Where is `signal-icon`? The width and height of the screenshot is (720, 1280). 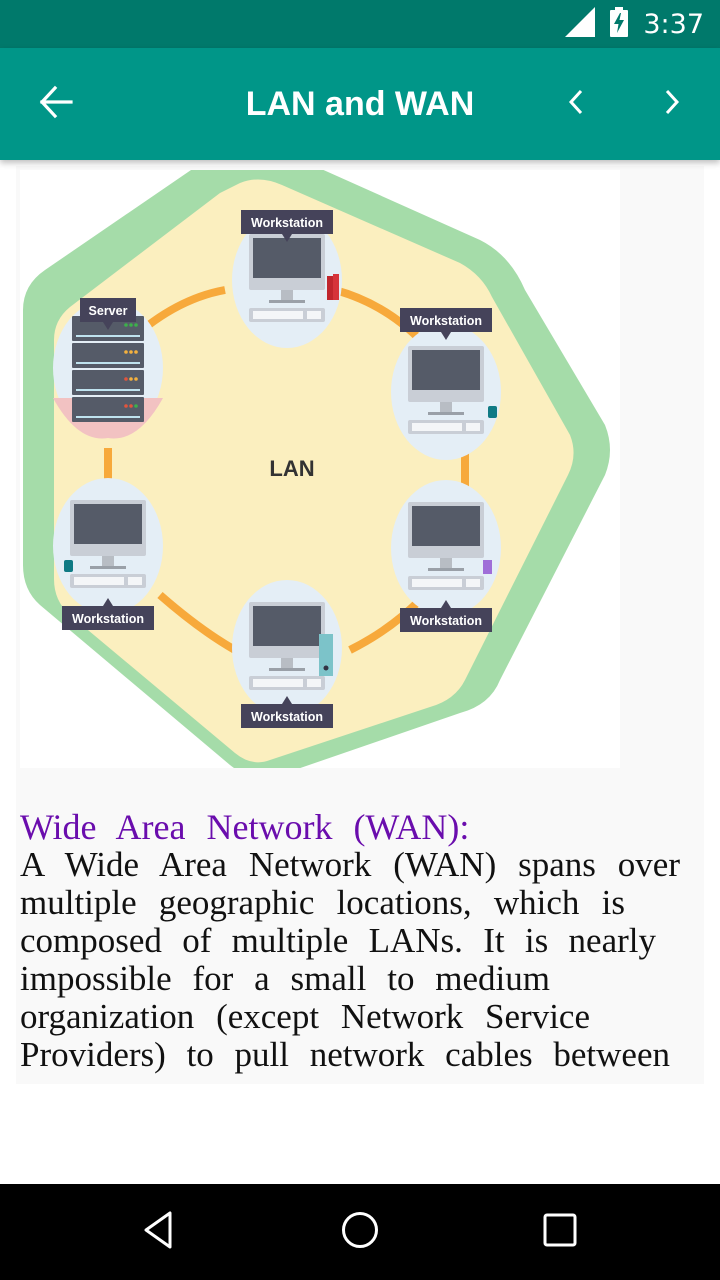
signal-icon is located at coordinates (580, 24).